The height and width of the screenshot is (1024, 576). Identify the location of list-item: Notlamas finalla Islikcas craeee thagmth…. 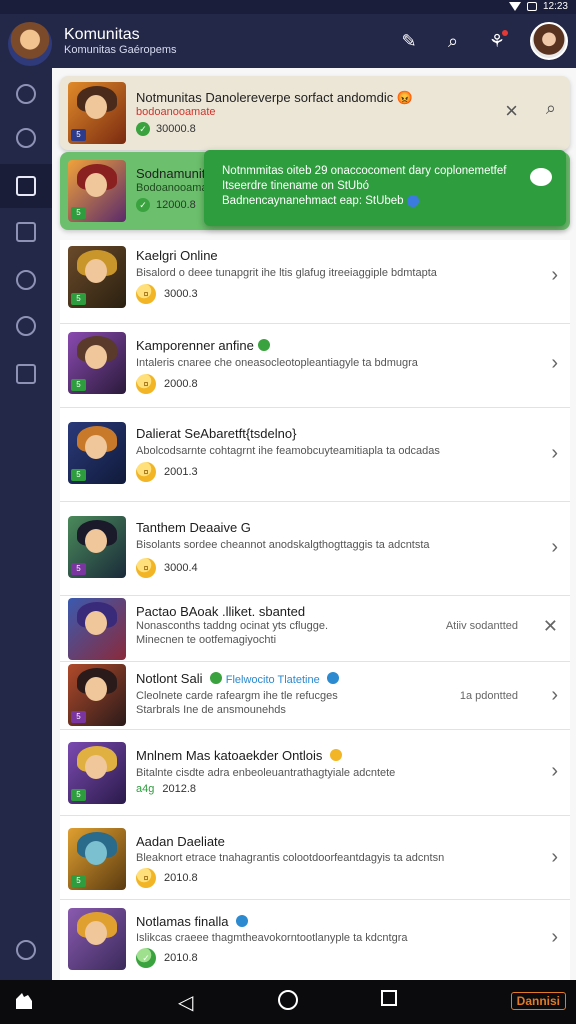
(315, 940).